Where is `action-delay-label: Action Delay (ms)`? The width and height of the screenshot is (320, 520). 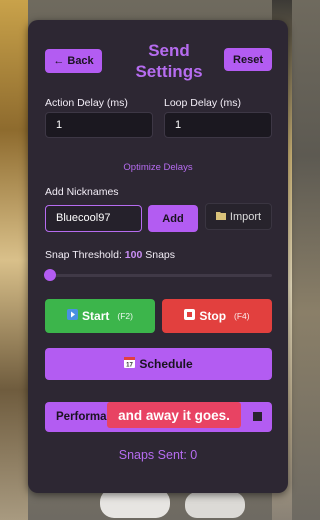 action-delay-label: Action Delay (ms) is located at coordinates (86, 103).